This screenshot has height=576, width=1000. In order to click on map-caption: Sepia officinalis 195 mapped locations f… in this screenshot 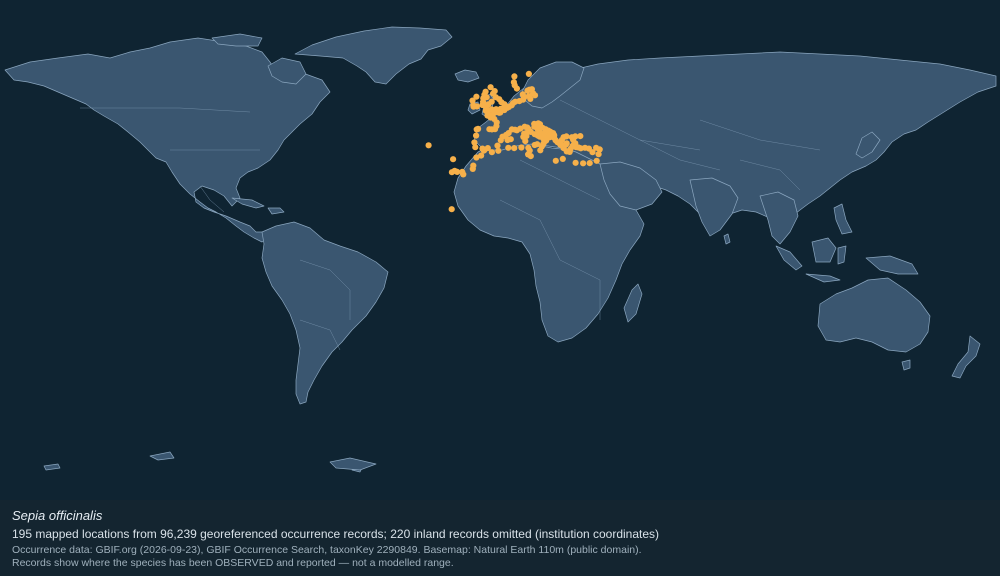, I will do `click(500, 538)`.